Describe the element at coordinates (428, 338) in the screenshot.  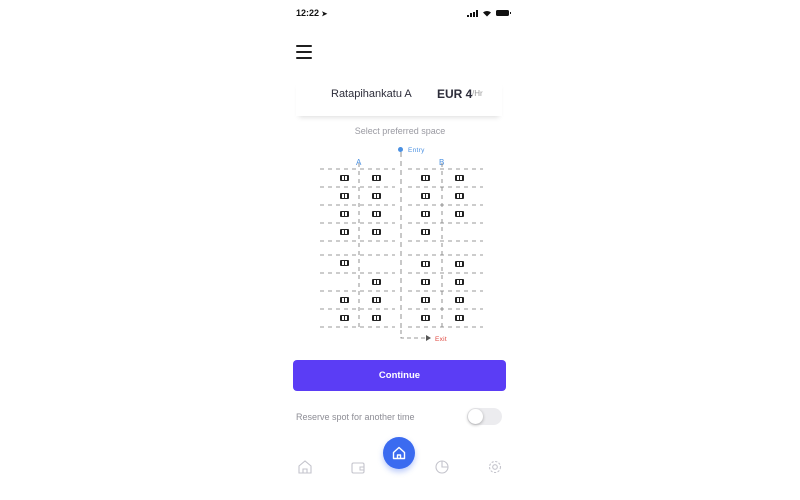
I see `exit-arrow-icon` at that location.